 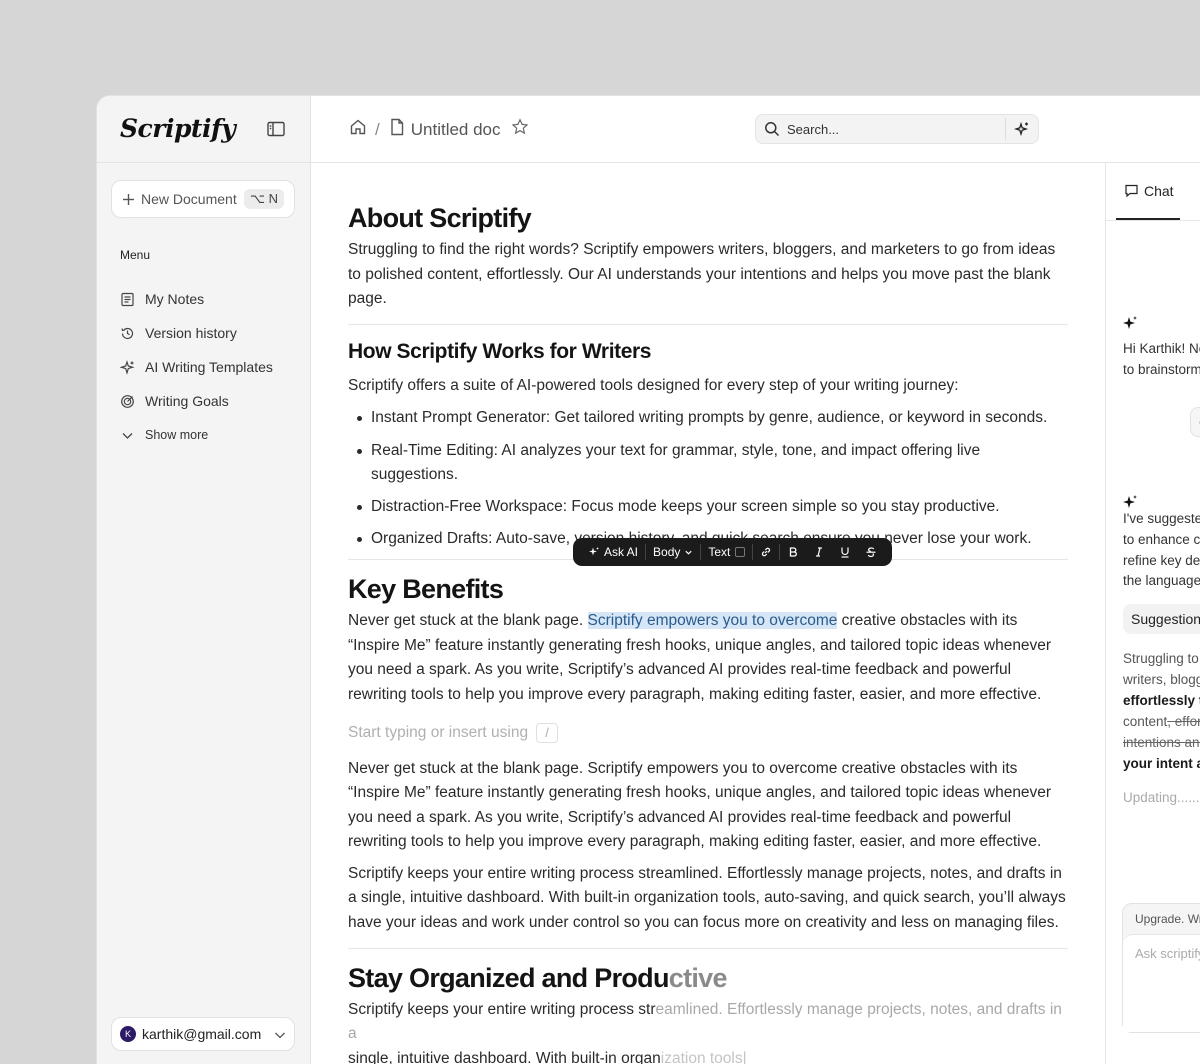 What do you see at coordinates (621, 552) in the screenshot?
I see `ask-ai-label: Ask AI` at bounding box center [621, 552].